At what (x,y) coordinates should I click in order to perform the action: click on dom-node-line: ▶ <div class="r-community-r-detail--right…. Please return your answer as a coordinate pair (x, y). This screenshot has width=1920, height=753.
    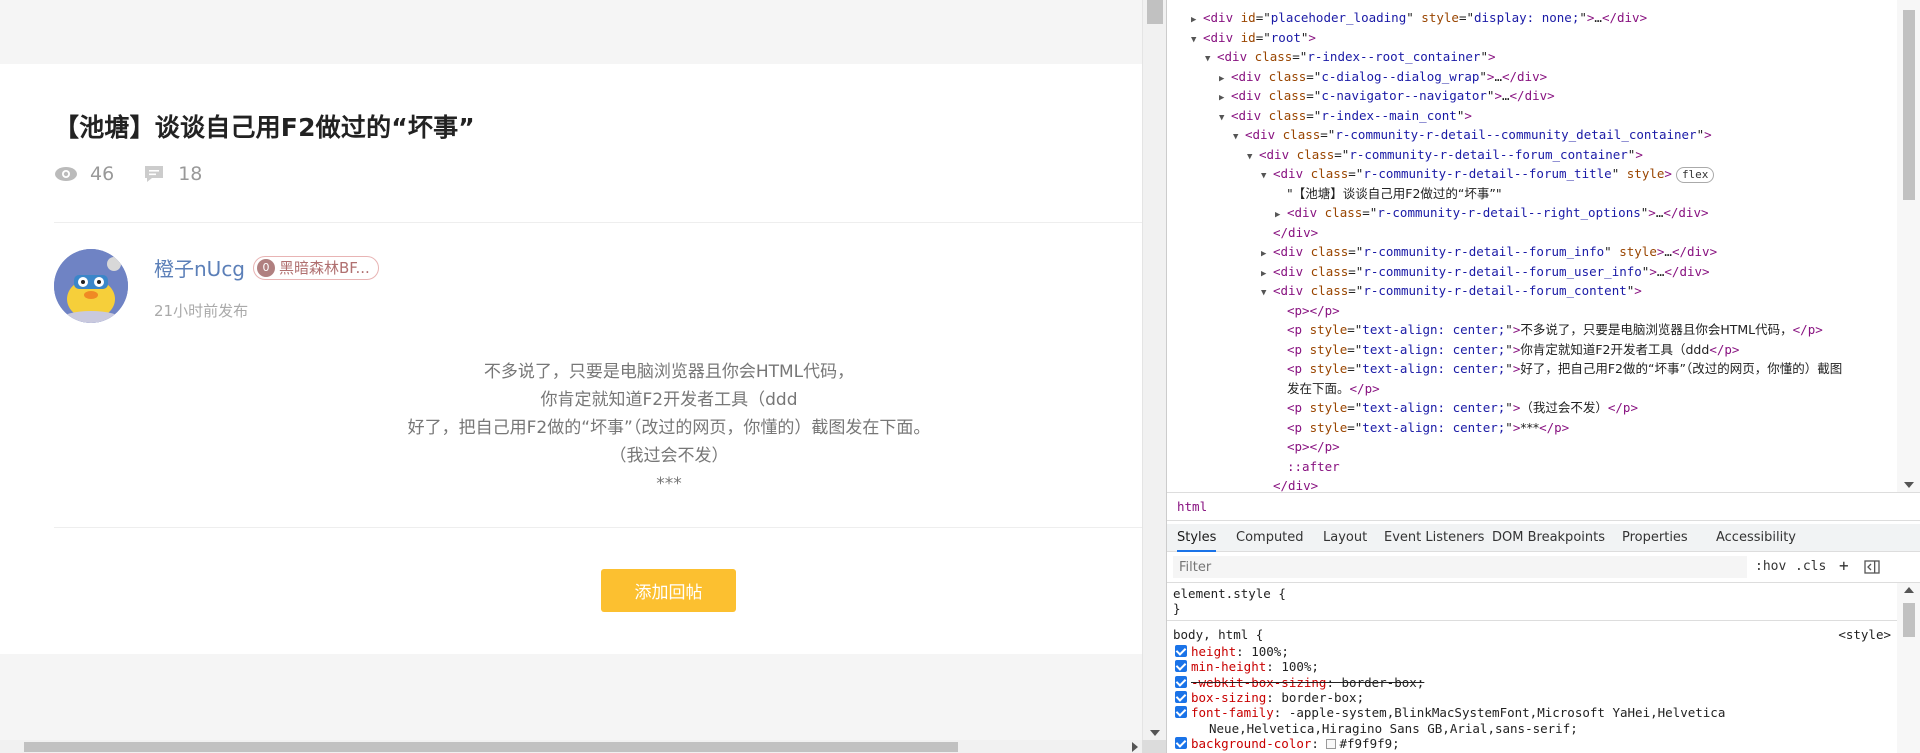
    Looking at the image, I should click on (1492, 212).